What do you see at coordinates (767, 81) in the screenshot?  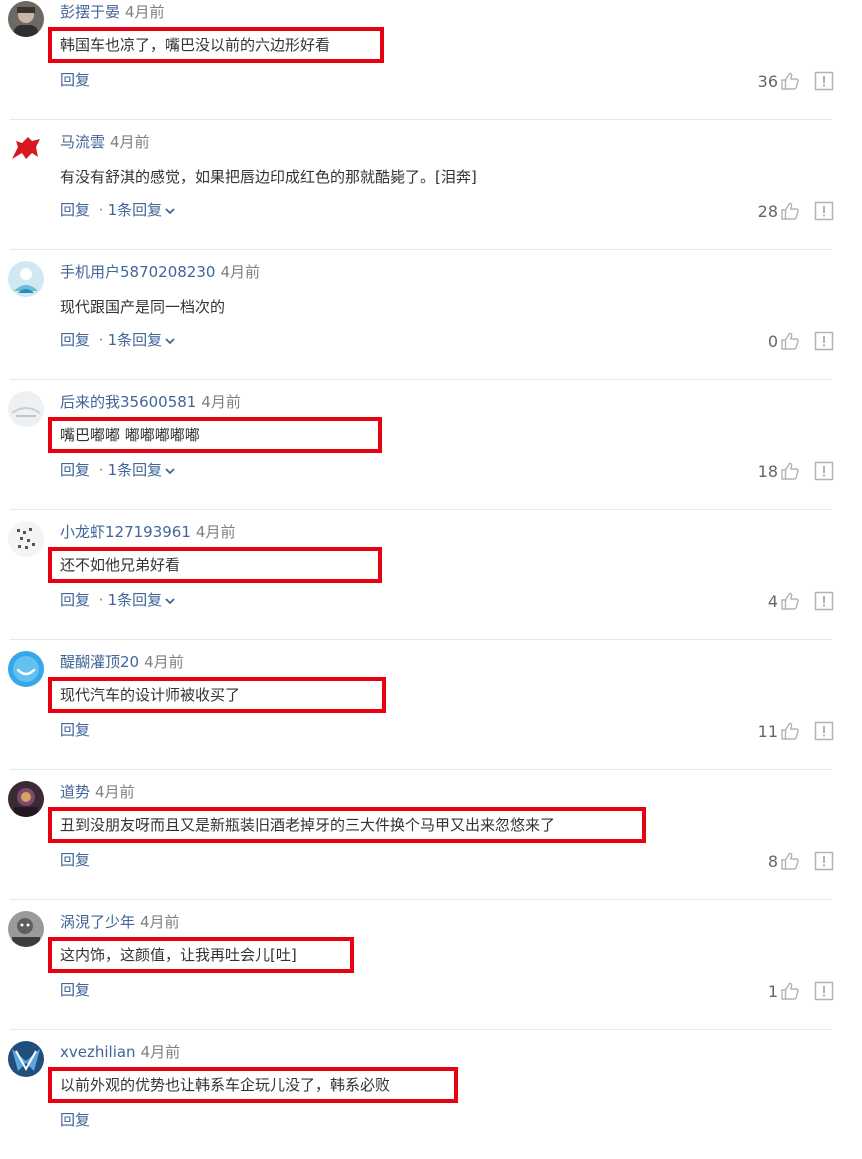 I see `like-count: 36` at bounding box center [767, 81].